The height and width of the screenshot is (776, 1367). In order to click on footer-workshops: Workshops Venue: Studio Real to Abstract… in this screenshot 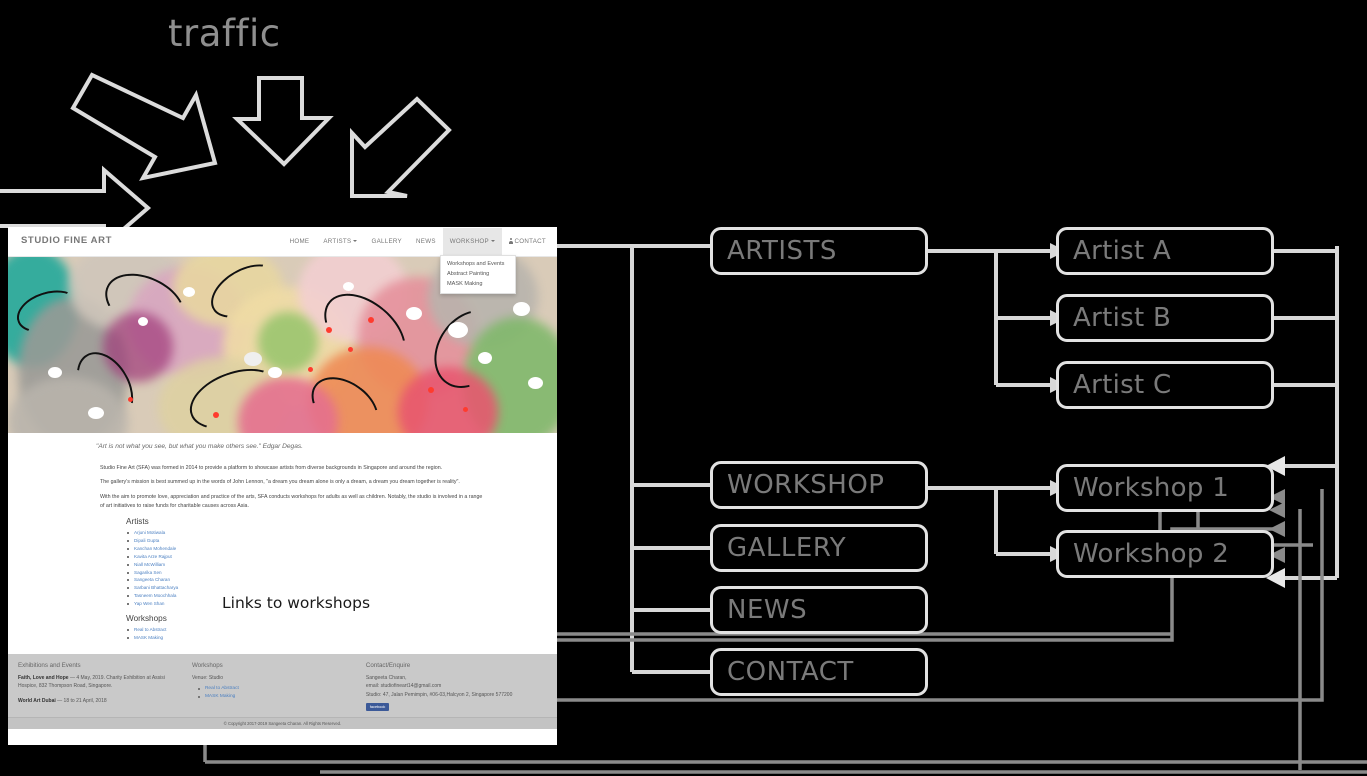, I will do `click(269, 687)`.